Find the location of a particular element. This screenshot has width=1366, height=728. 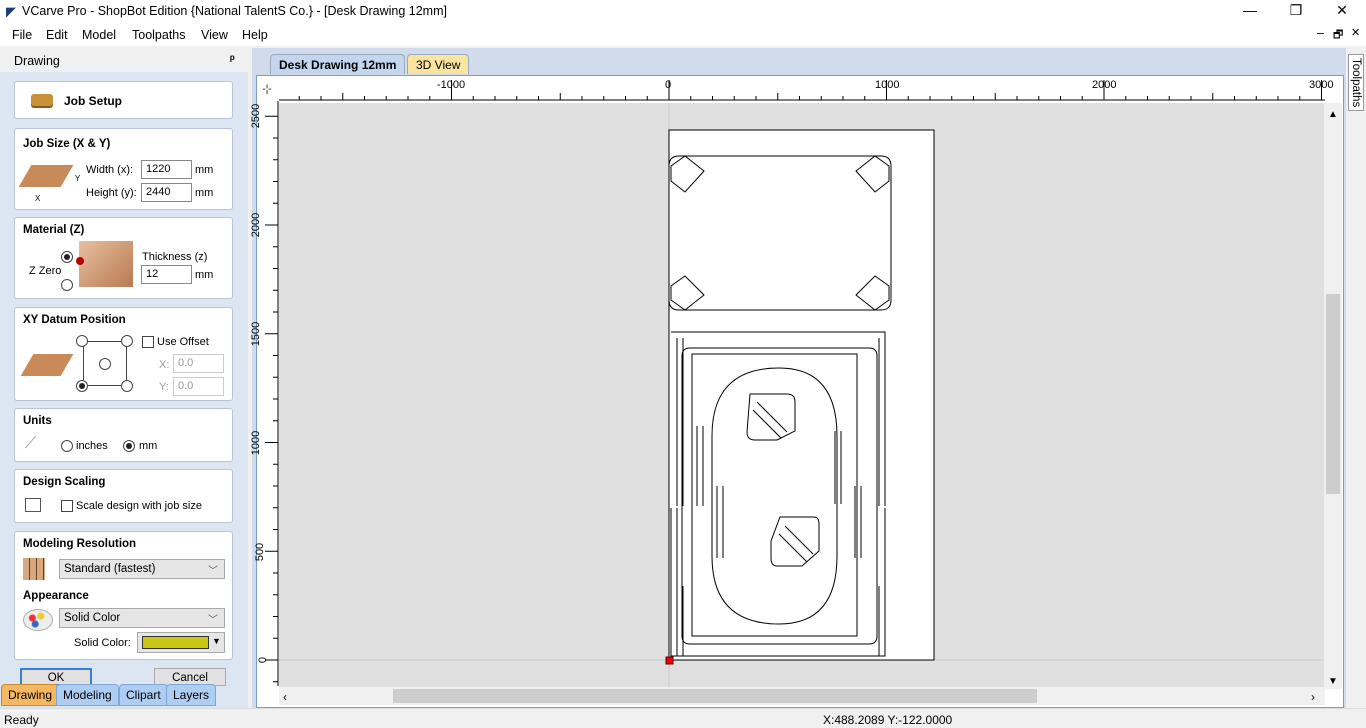

job-size-title: Job Size (X & Y) is located at coordinates (67, 144).